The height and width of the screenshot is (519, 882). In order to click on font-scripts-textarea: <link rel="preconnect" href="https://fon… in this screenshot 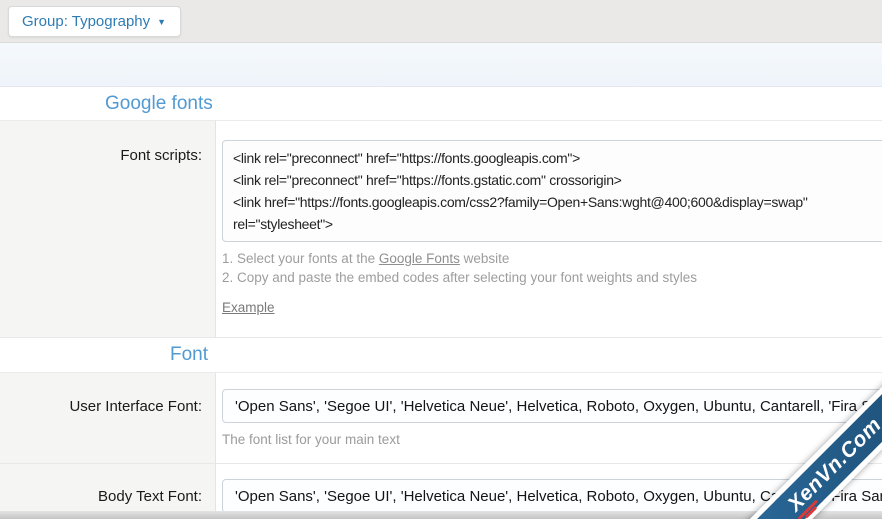, I will do `click(552, 191)`.